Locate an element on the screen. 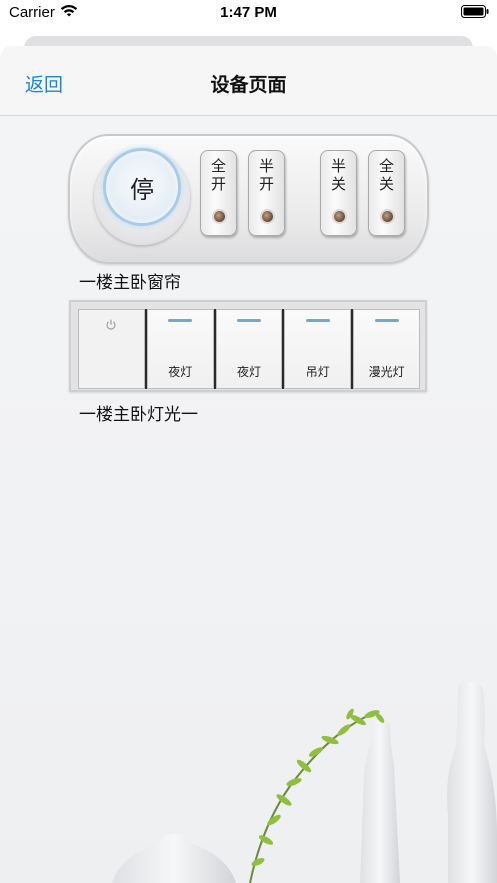  curtain-full-close-button: 全 关 is located at coordinates (386, 193).